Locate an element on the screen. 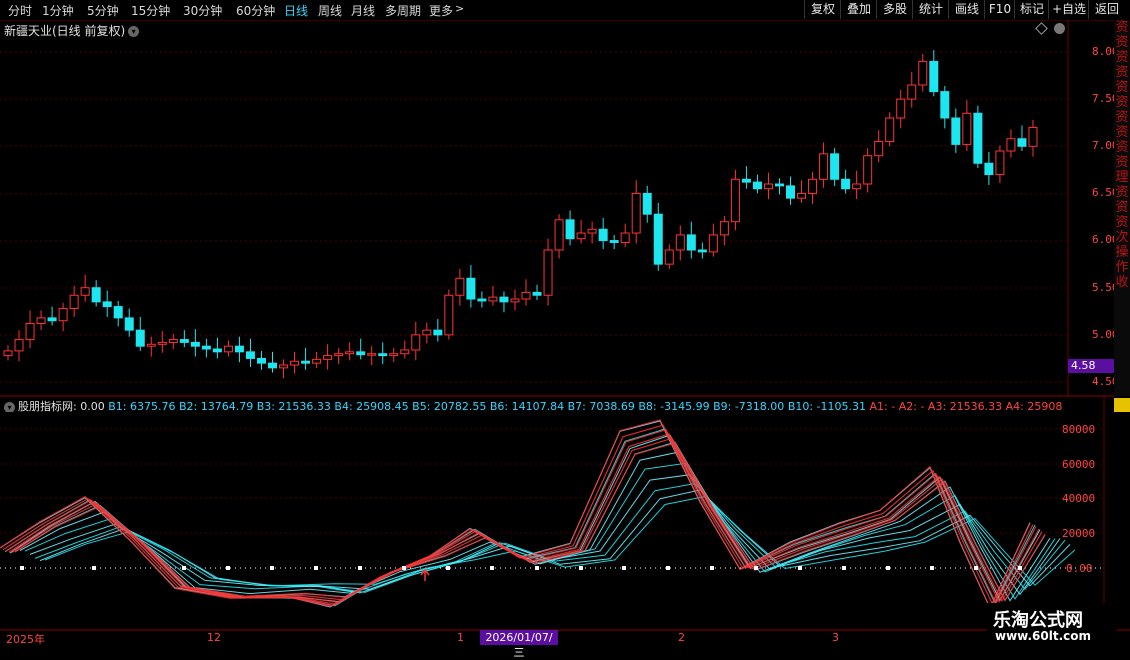 Image resolution: width=1130 pixels, height=660 pixels. date-label-dec: 12 is located at coordinates (214, 637).